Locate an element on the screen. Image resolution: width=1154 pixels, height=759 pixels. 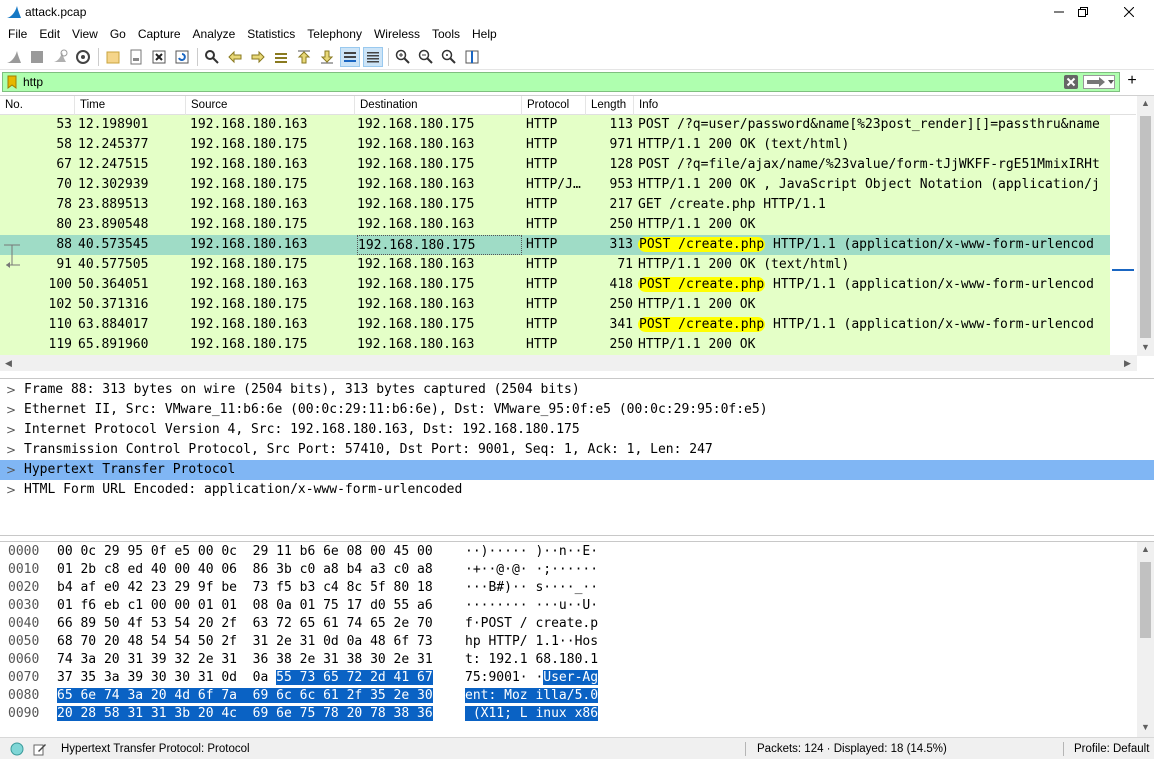
menu-edit: Edit is located at coordinates (49, 34).